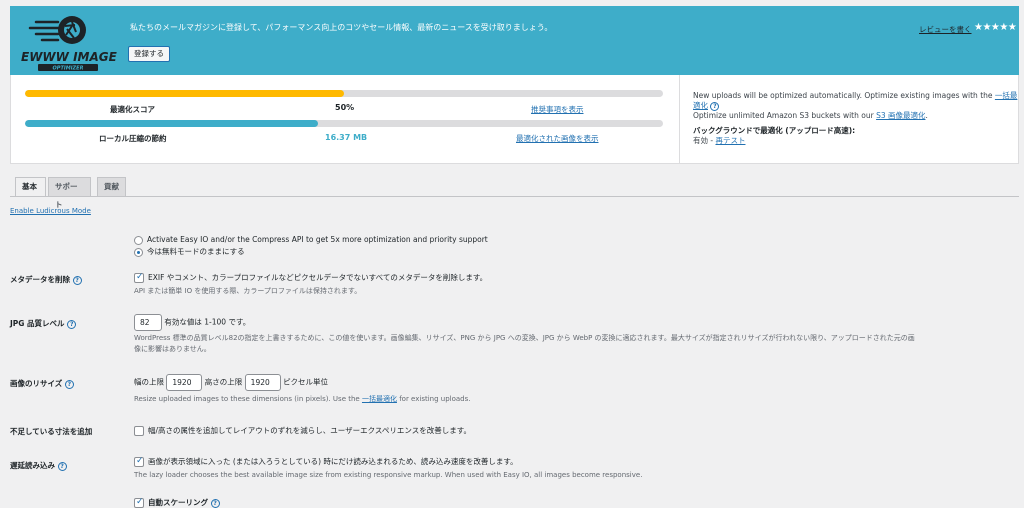 The width and height of the screenshot is (1024, 508). I want to click on max-width-label: 幅の上限, so click(149, 382).